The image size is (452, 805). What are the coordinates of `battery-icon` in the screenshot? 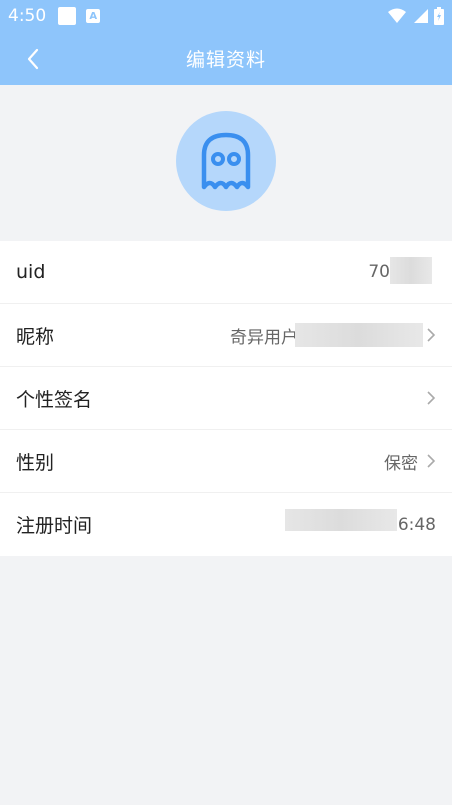 It's located at (439, 16).